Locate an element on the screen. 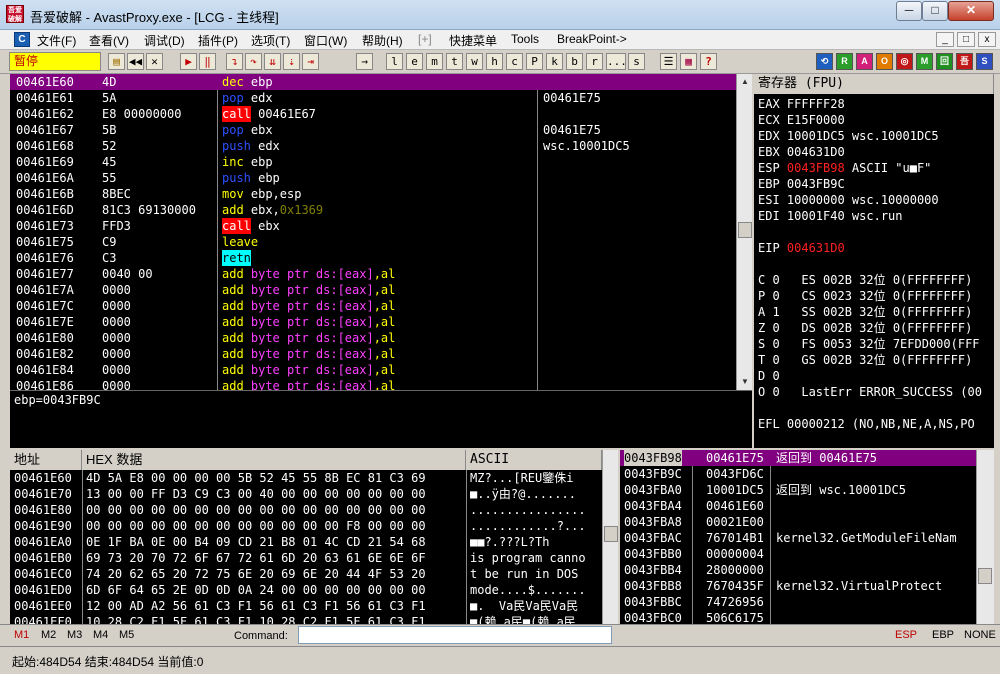 This screenshot has height=674, width=1000. run-icon: ▶ is located at coordinates (188, 61).